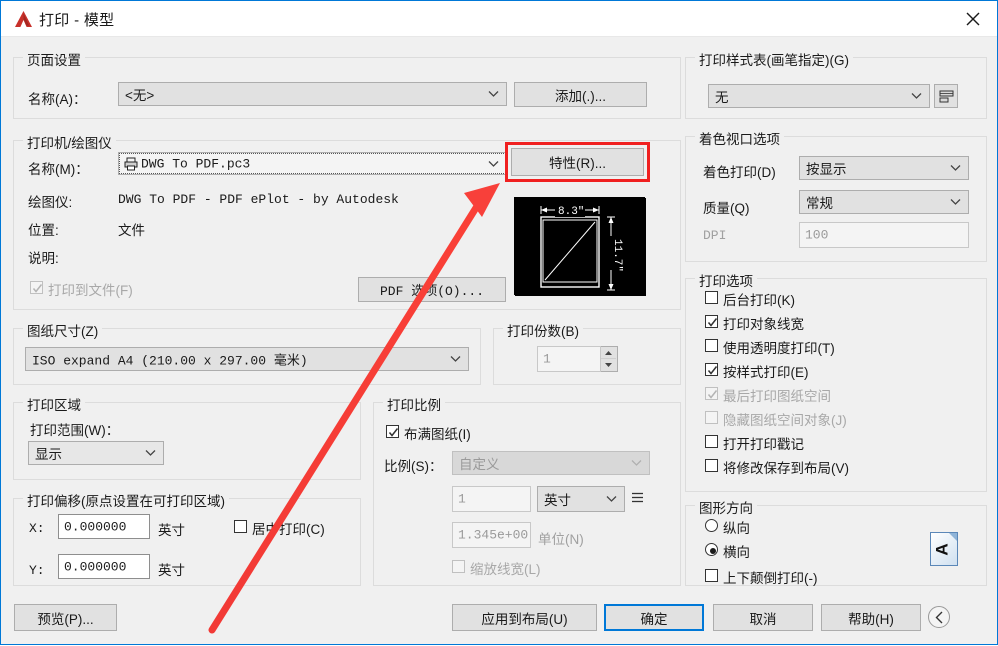  I want to click on printer-name-combo: DWG To PDF.pc3, so click(312, 163).